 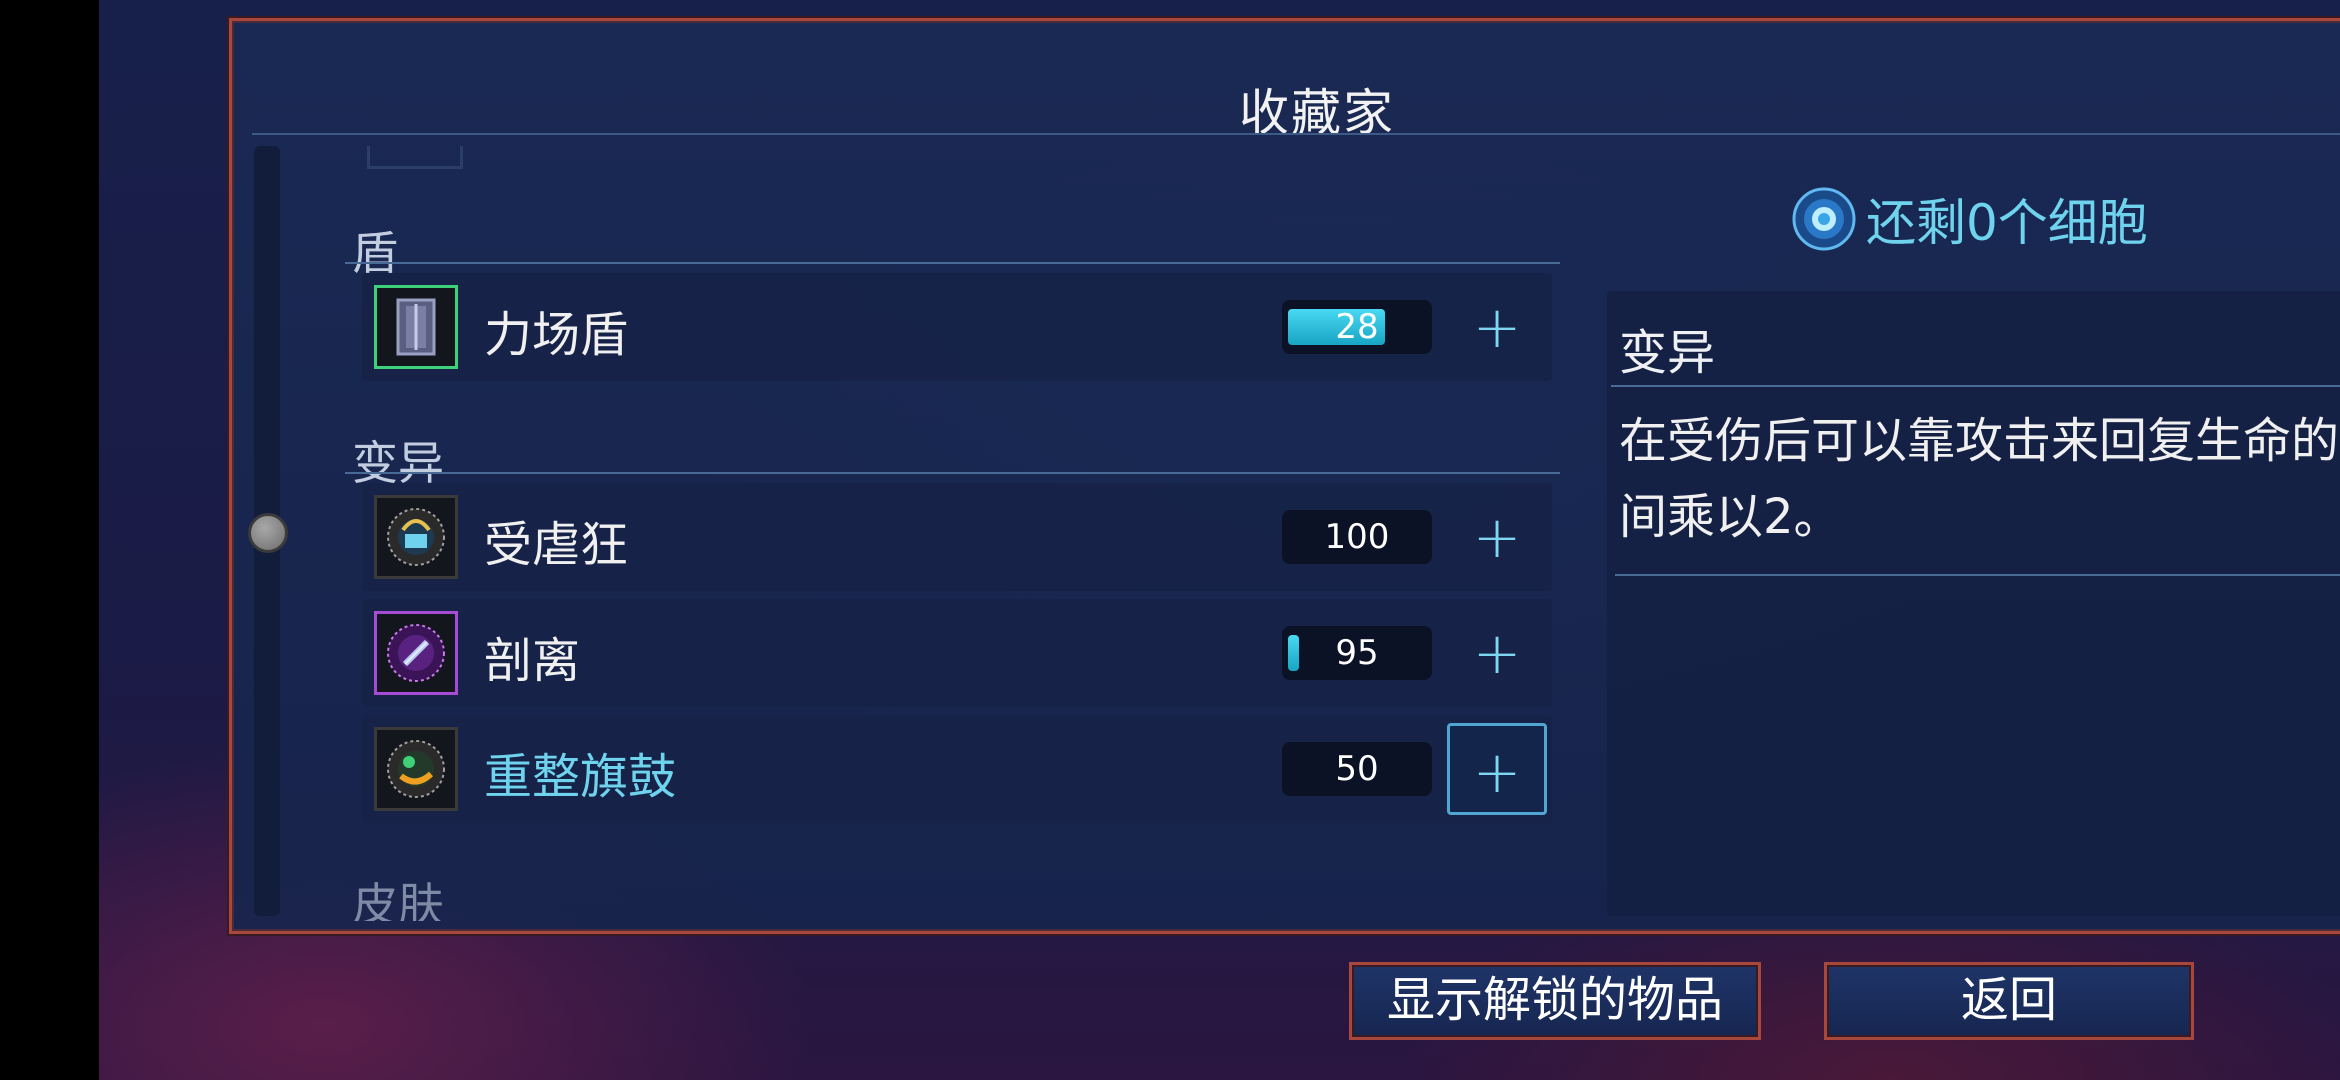 What do you see at coordinates (556, 335) in the screenshot?
I see `item-name: 力场盾` at bounding box center [556, 335].